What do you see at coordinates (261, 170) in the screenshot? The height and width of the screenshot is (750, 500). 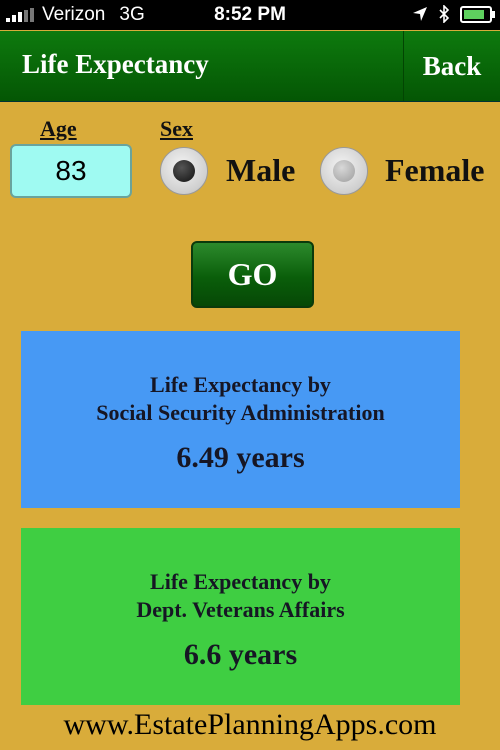 I see `male-label: Male` at bounding box center [261, 170].